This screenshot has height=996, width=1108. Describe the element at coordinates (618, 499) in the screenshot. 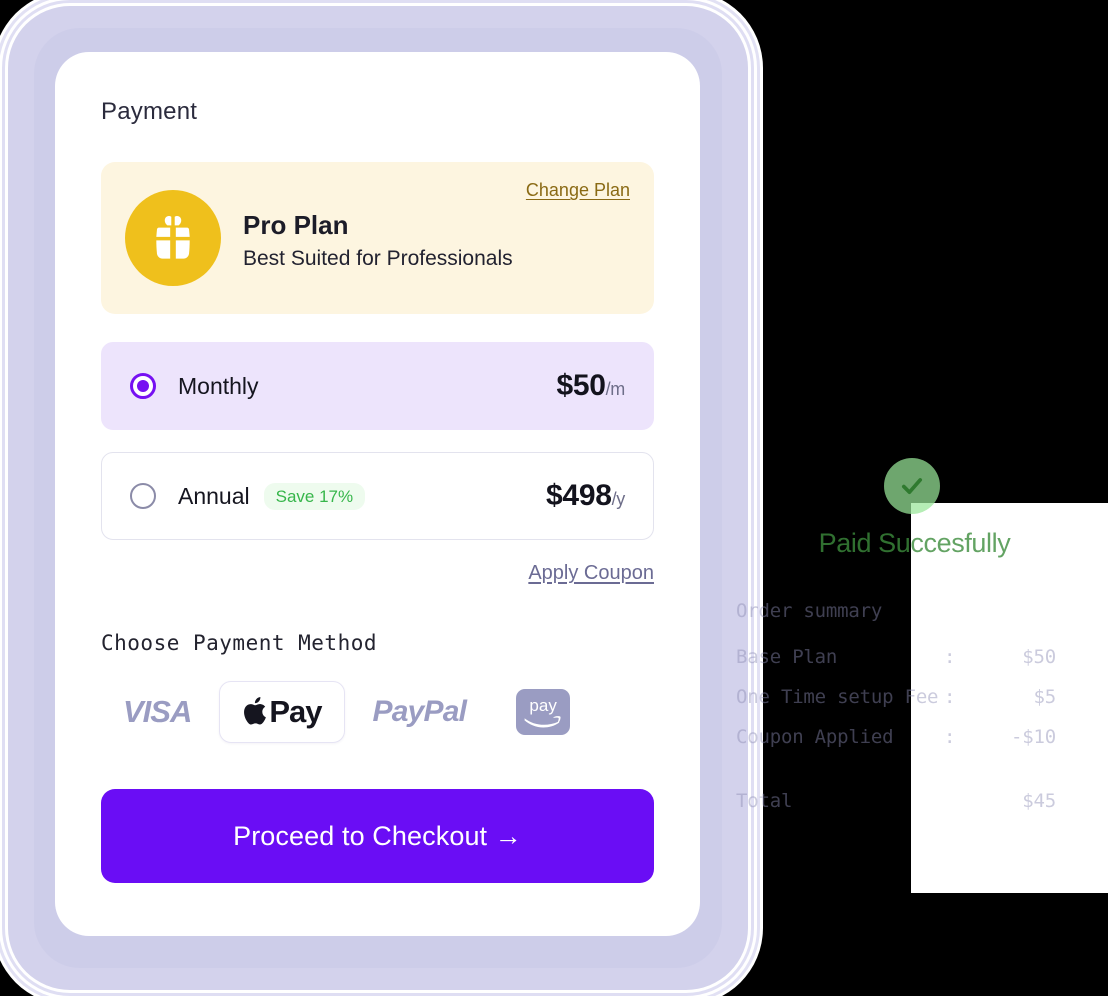

I see `price-period: /y` at that location.